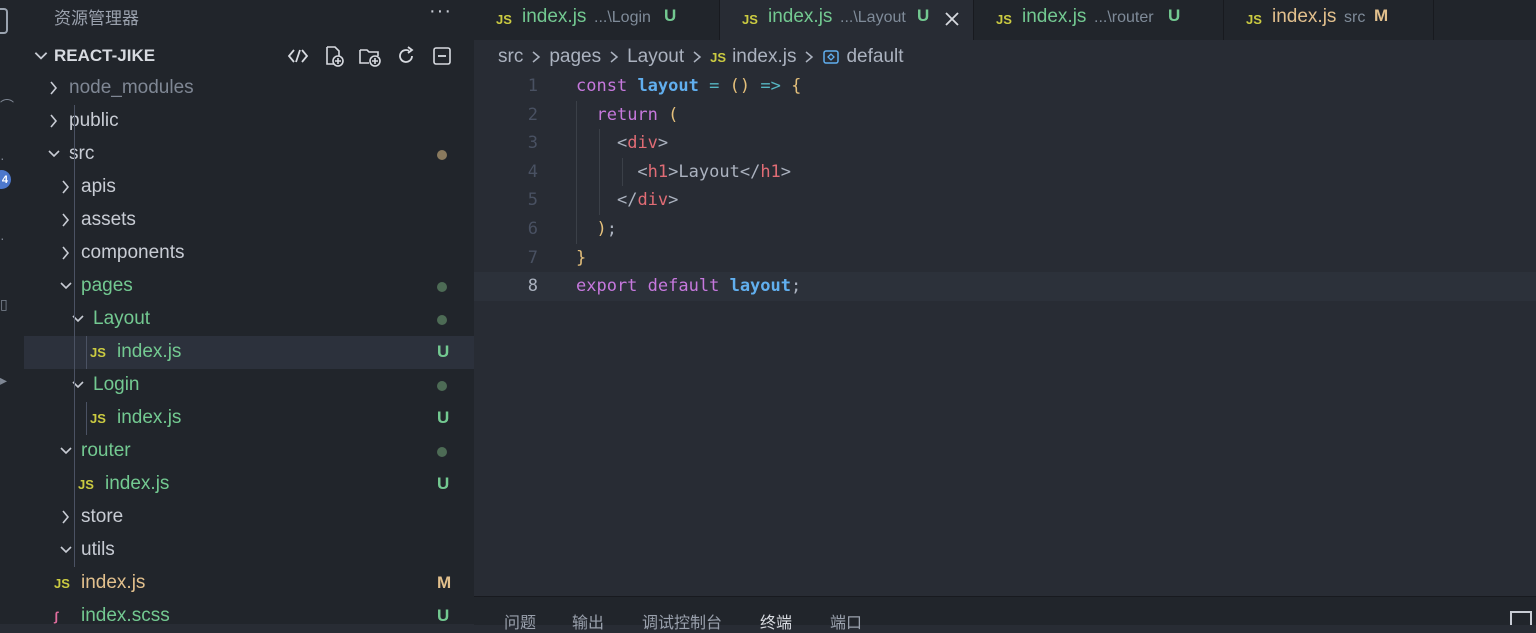 Image resolution: width=1536 pixels, height=633 pixels. I want to click on code-text: }, so click(581, 257).